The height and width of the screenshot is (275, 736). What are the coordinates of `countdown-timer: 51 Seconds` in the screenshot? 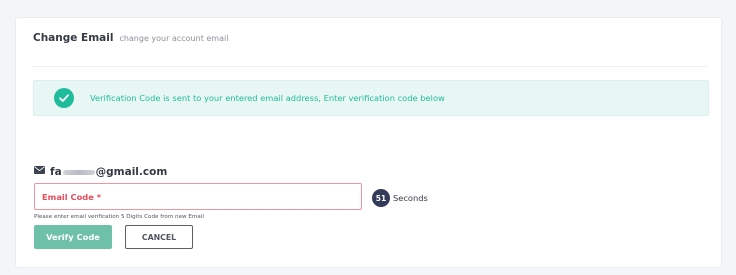 It's located at (400, 198).